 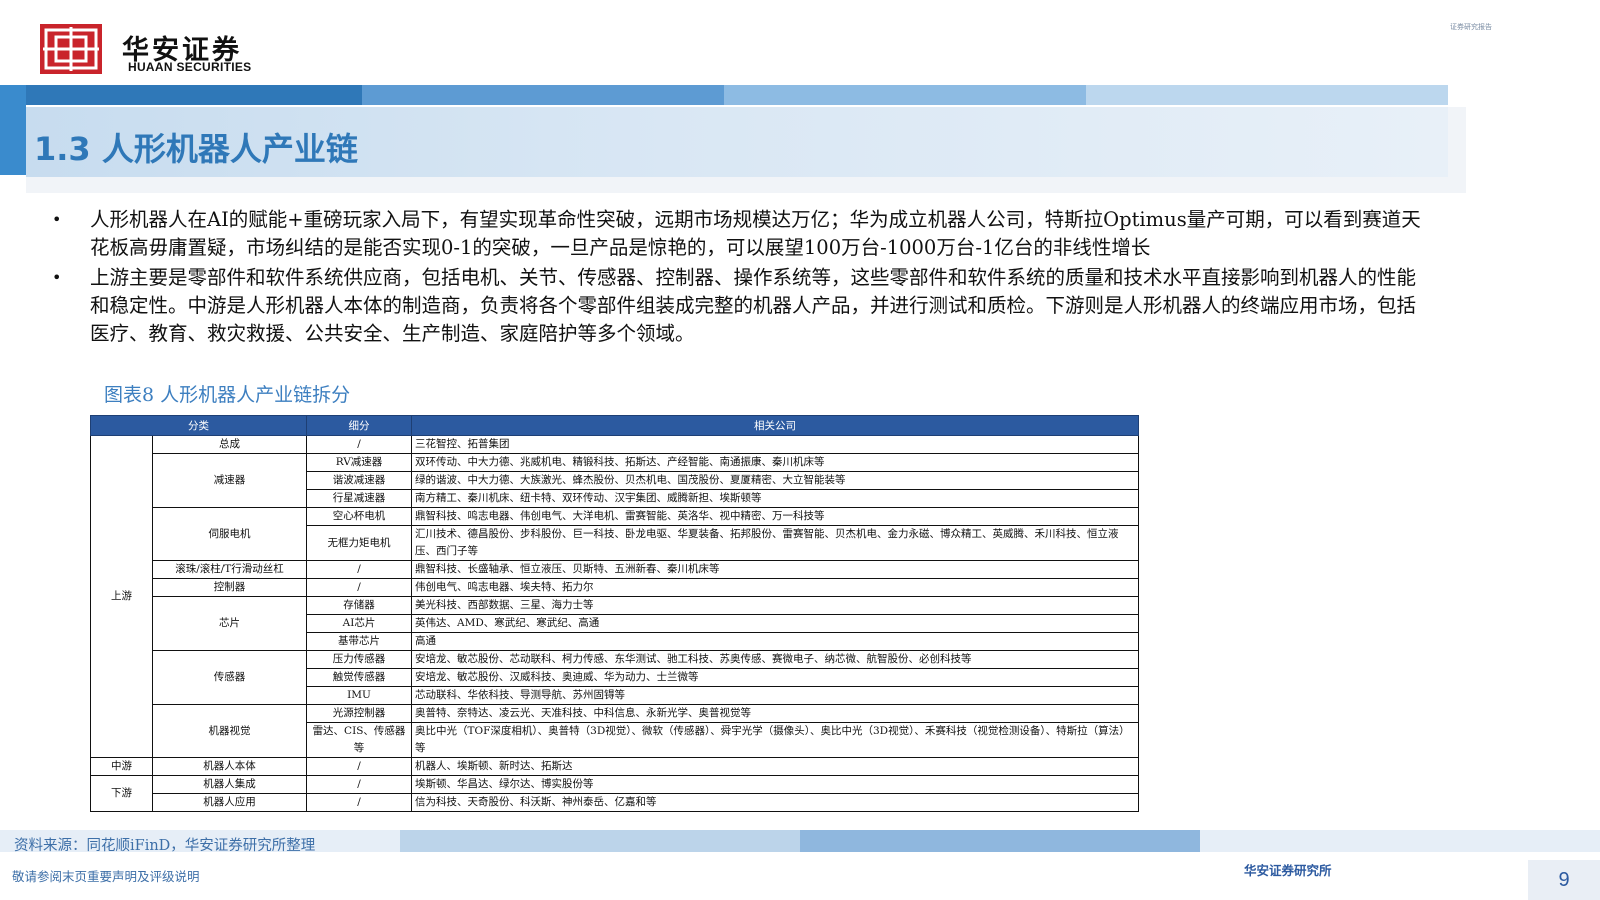 What do you see at coordinates (746, 185) in the screenshot?
I see `title-box-shadow` at bounding box center [746, 185].